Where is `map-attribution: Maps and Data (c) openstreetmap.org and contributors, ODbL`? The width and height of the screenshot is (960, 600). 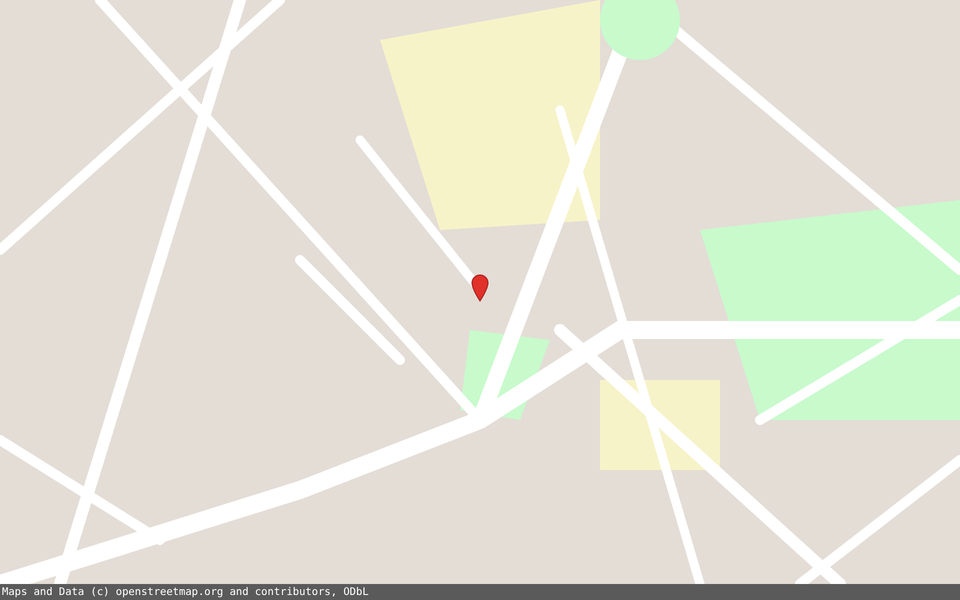
map-attribution: Maps and Data (c) openstreetmap.org and contributors, ODbL is located at coordinates (480, 592).